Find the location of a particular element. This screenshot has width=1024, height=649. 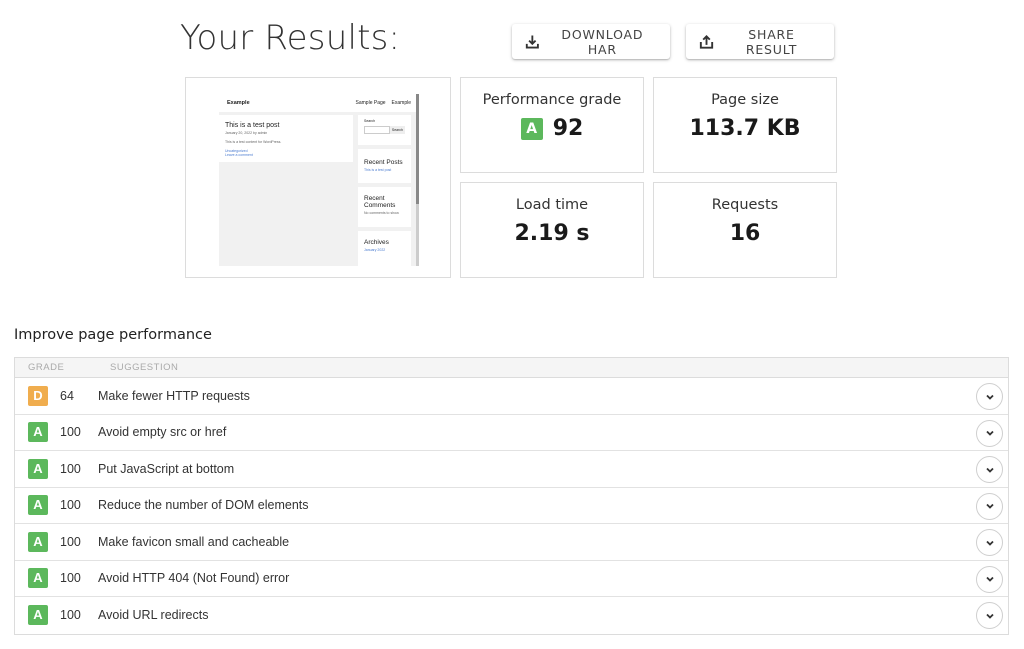

preview-post-title: This is a test post is located at coordinates (252, 125).